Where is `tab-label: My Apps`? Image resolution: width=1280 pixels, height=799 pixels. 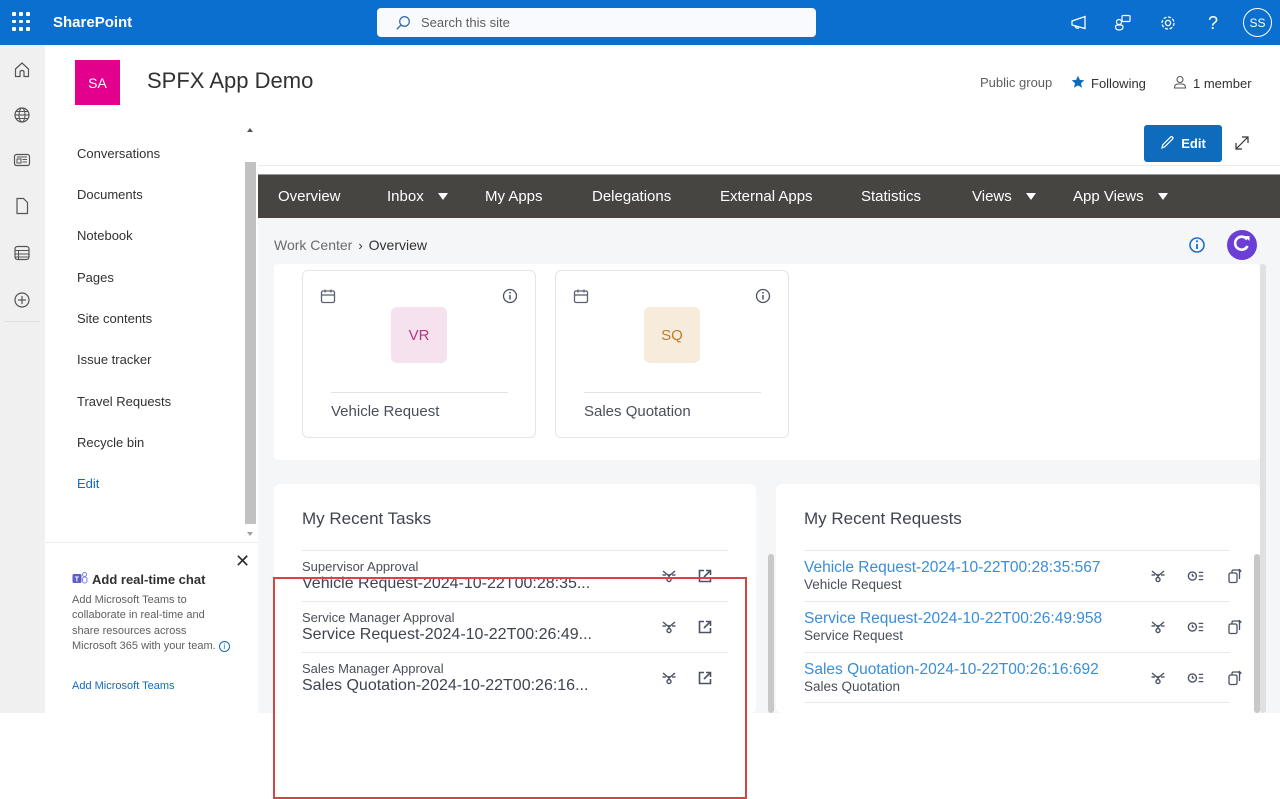
tab-label: My Apps is located at coordinates (514, 196).